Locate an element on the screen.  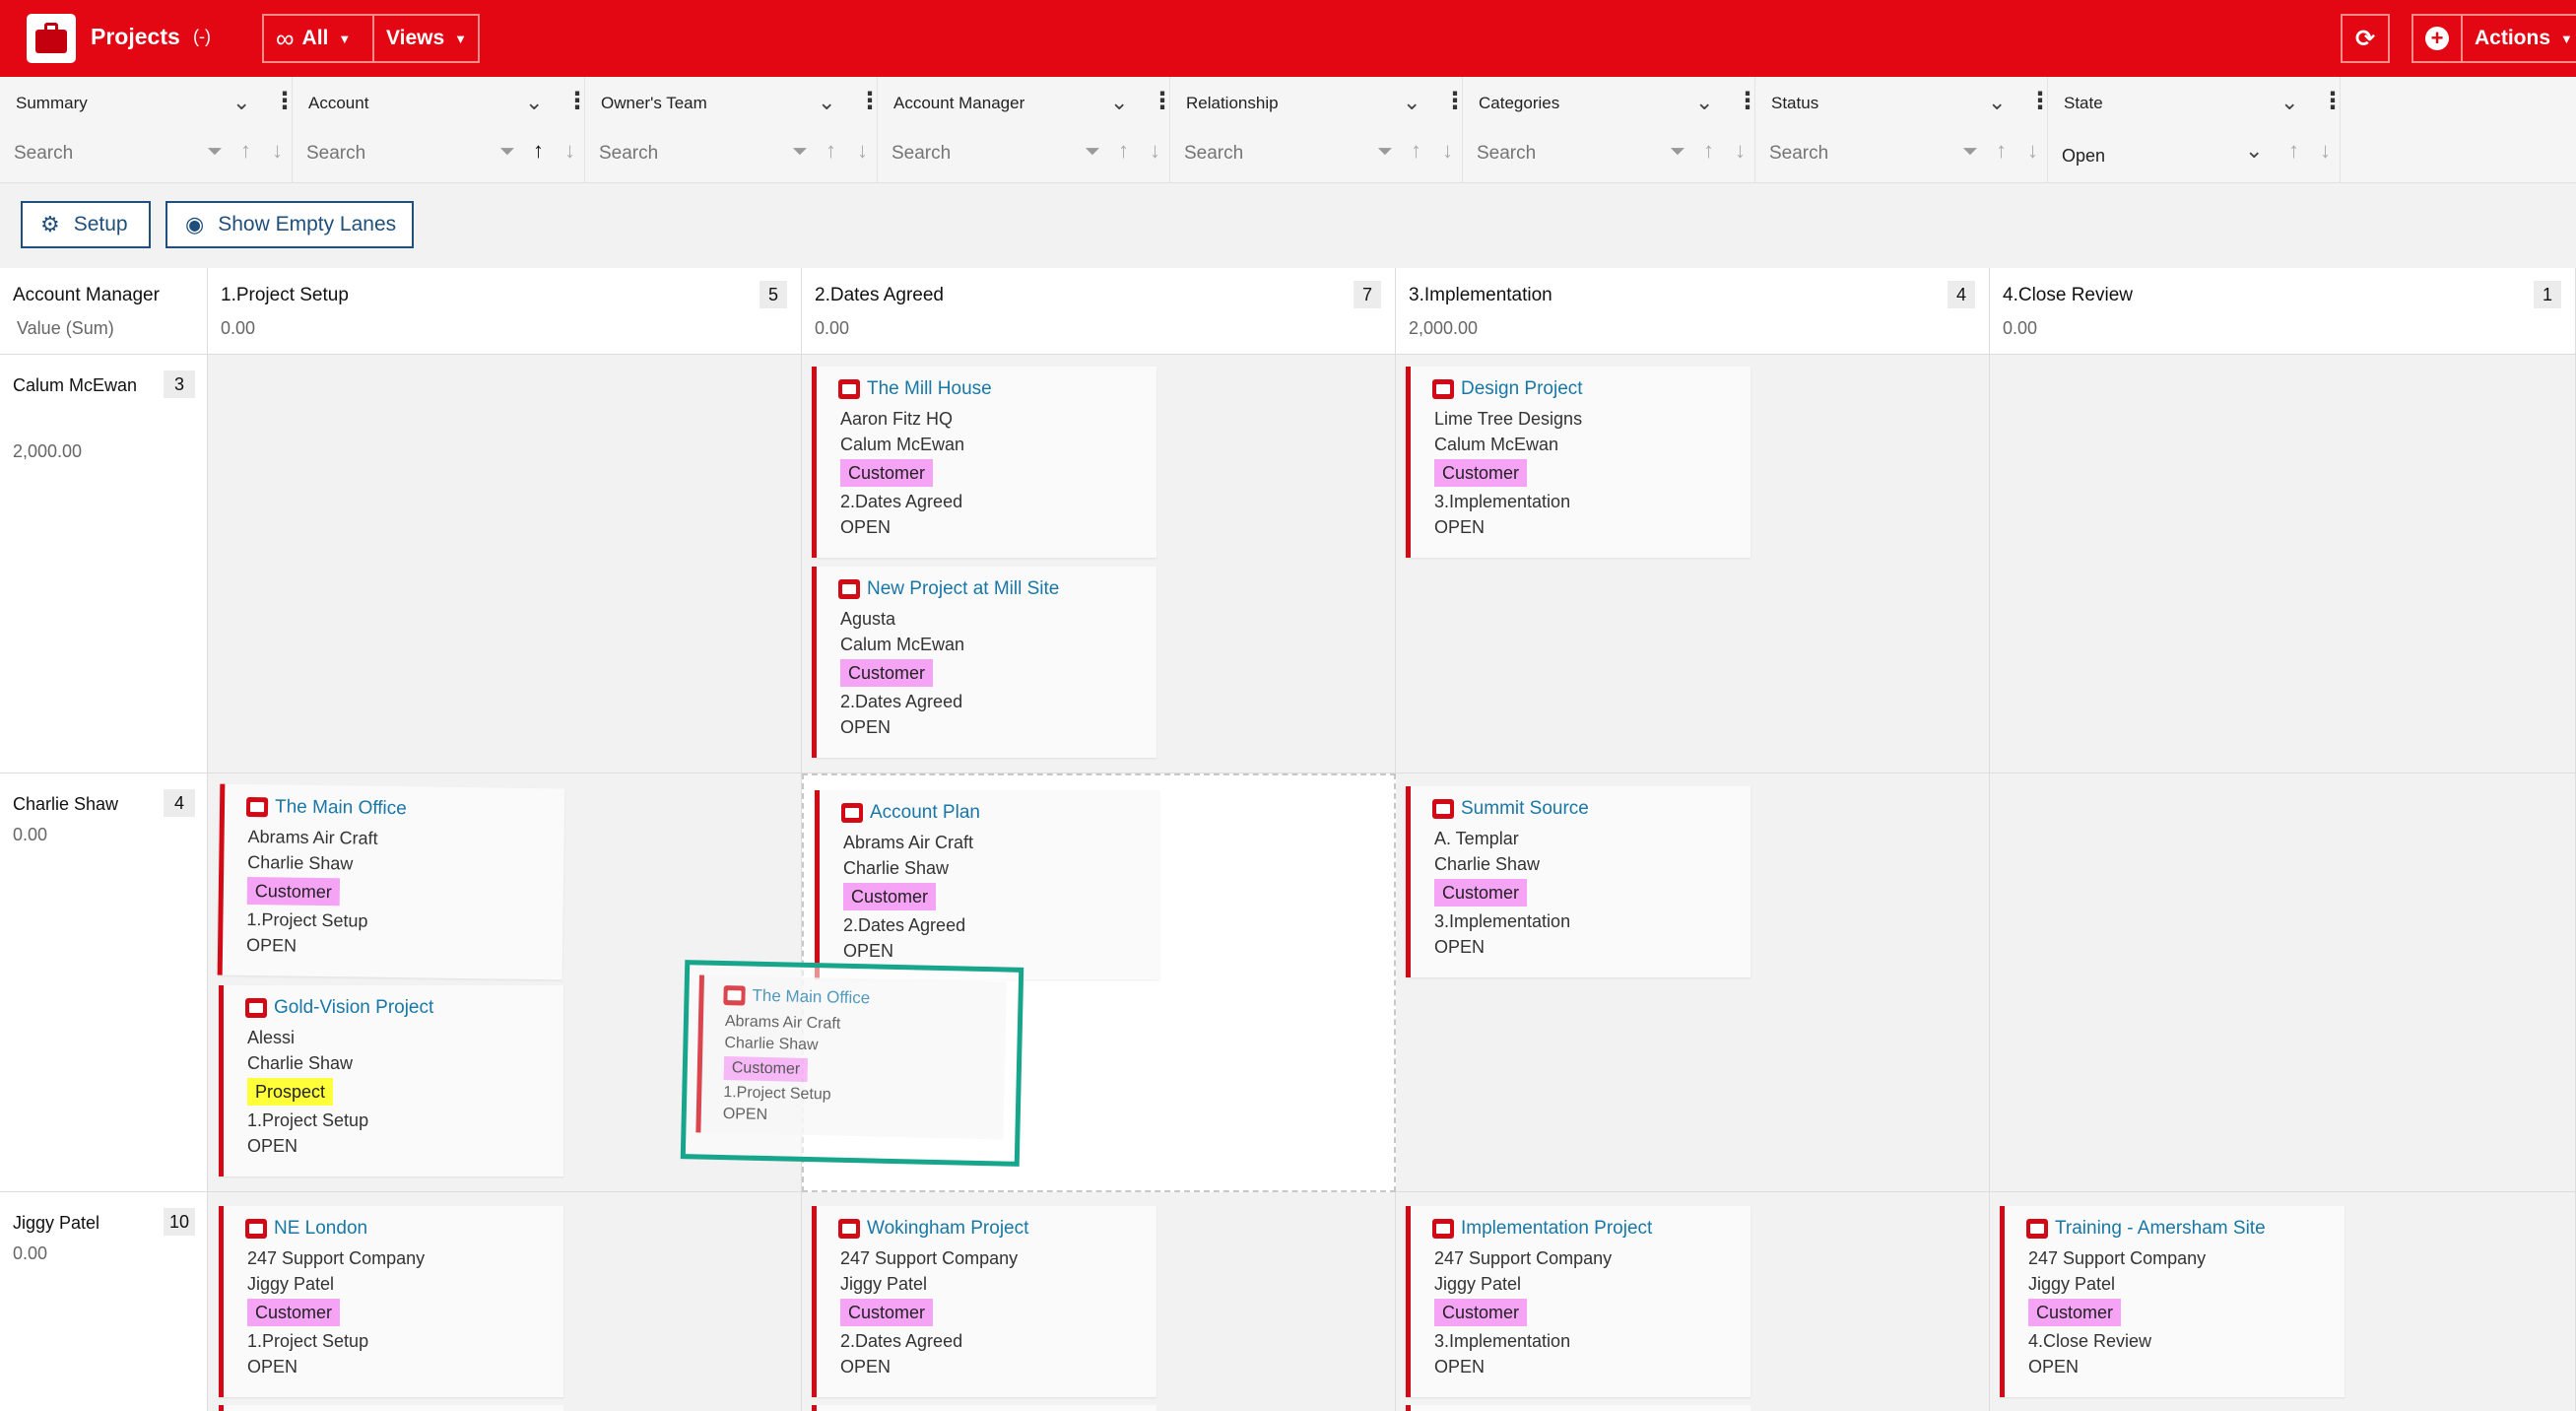
card-title: Design Project is located at coordinates (1522, 389).